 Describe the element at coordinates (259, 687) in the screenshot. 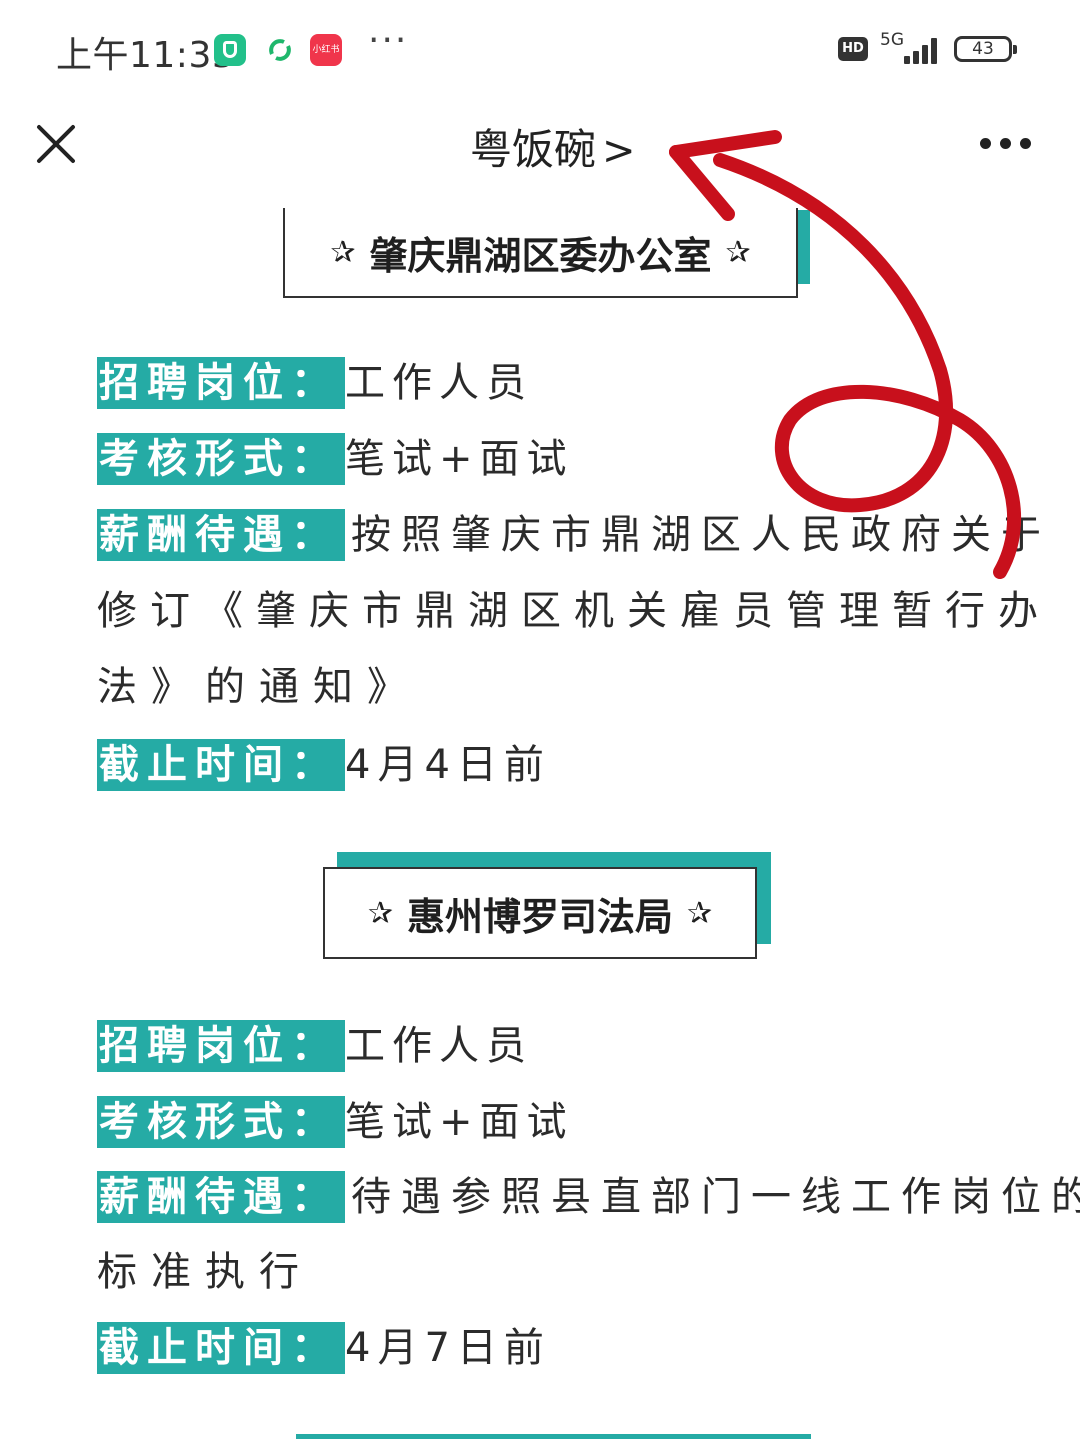

I see `field-value-continued: 法》的通知》` at that location.